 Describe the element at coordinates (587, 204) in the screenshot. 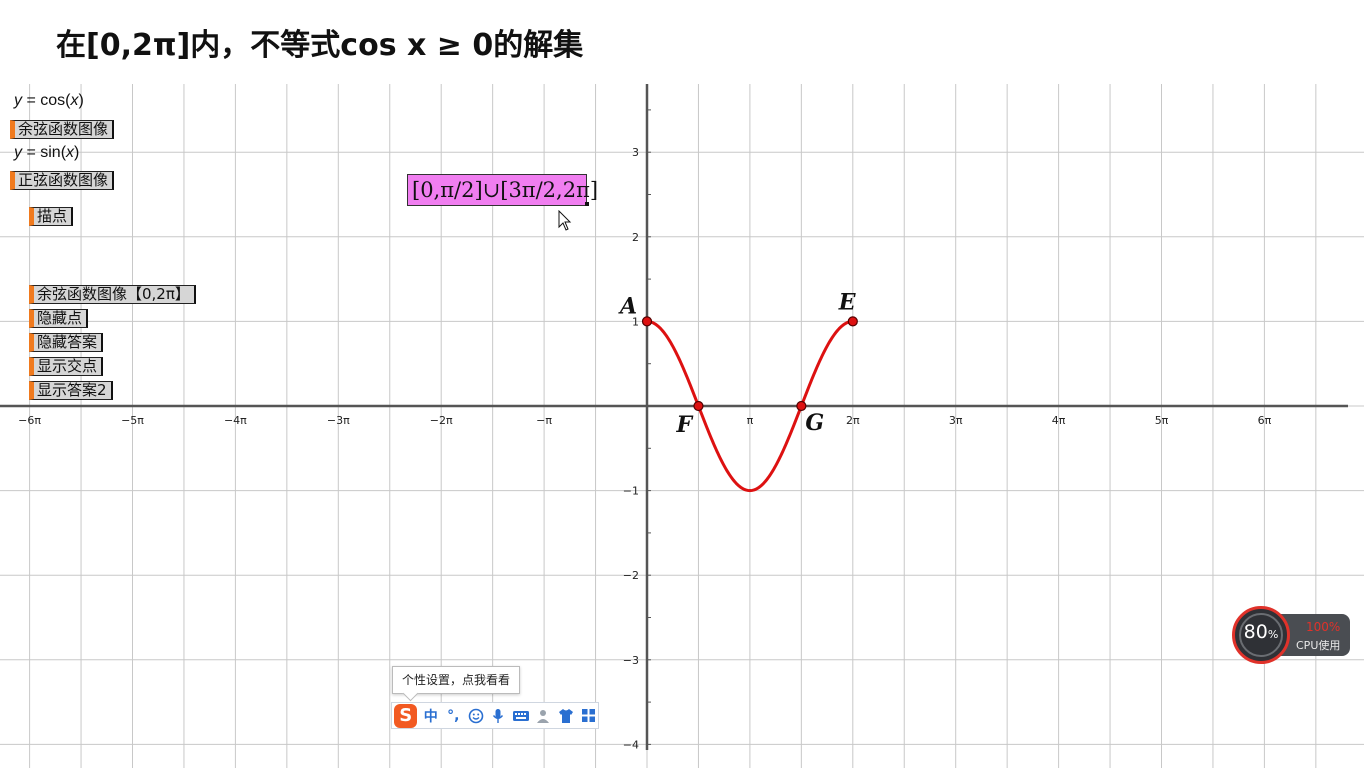

I see `resize-handle` at that location.